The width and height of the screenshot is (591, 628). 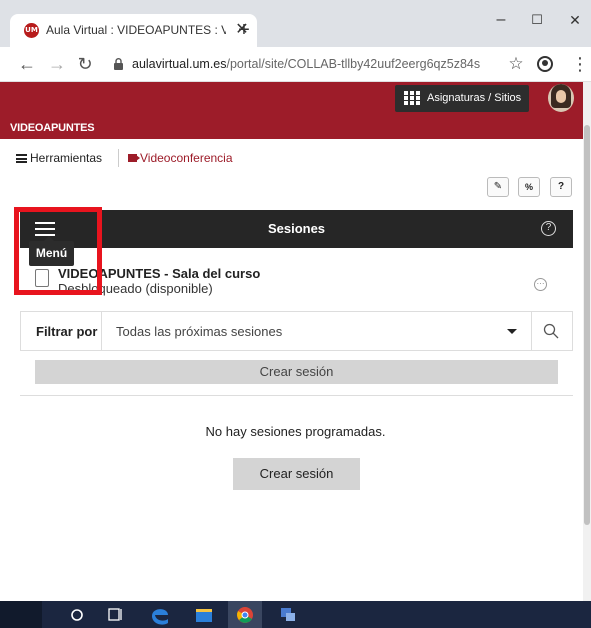 I want to click on edge-browser-icon, so click(x=160, y=614).